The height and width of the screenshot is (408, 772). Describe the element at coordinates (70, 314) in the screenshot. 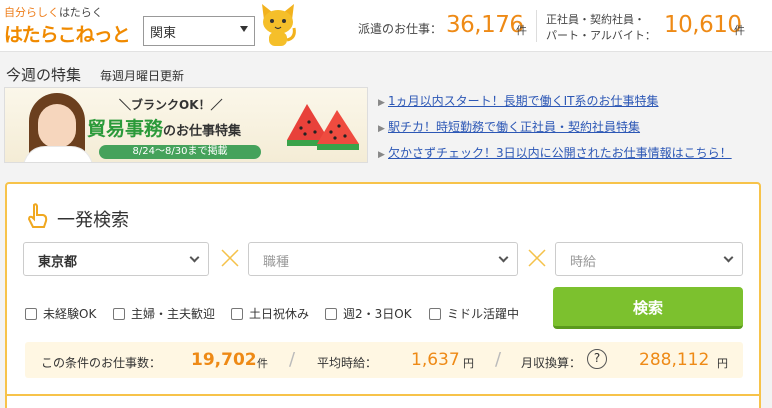

I see `checkbox-label: 未経験OK` at that location.